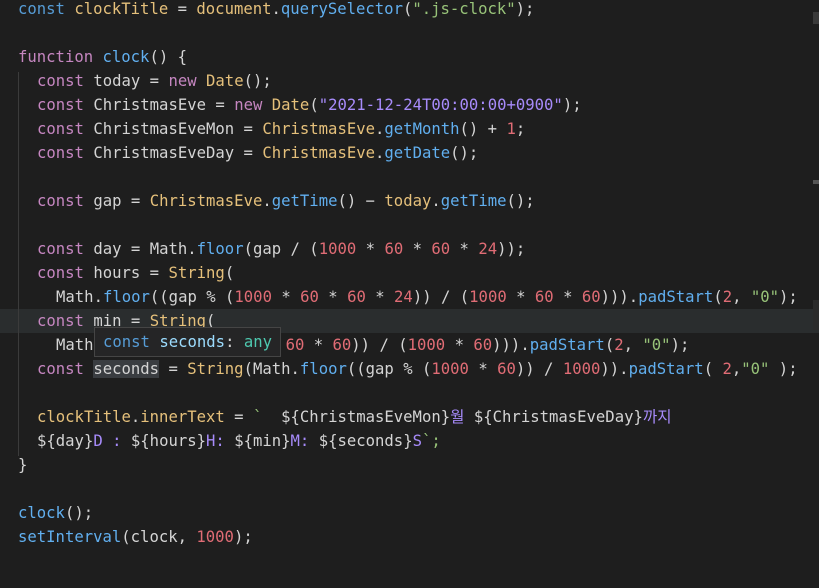 This screenshot has width=819, height=588. I want to click on class-name: Date, so click(225, 81).